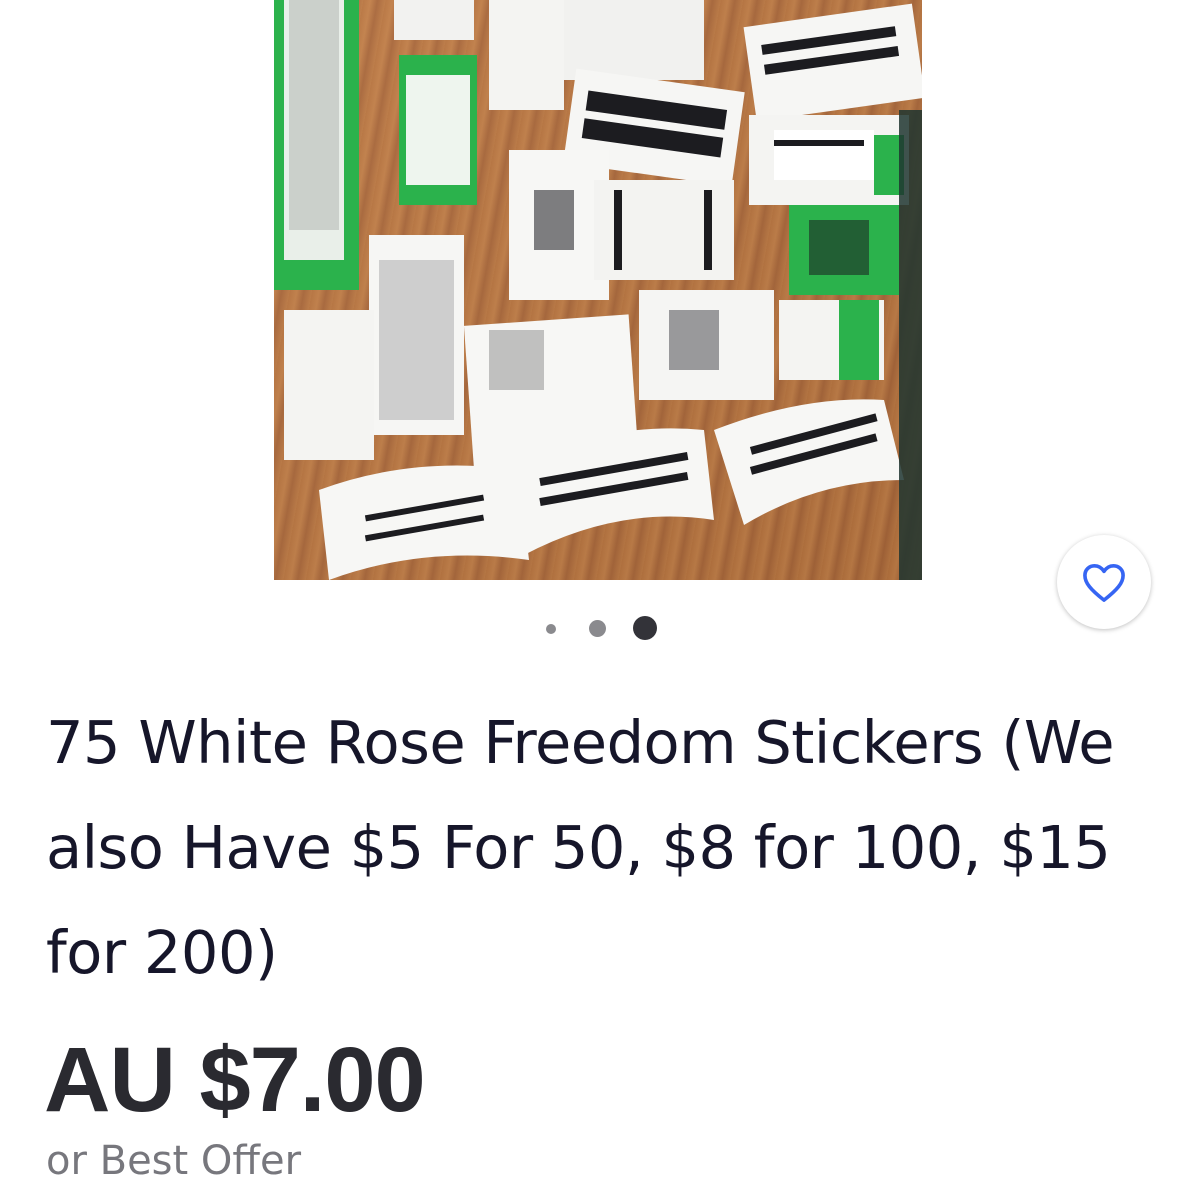 The width and height of the screenshot is (1200, 1201). Describe the element at coordinates (235, 1080) in the screenshot. I see `listing-price: AU $7.00` at that location.